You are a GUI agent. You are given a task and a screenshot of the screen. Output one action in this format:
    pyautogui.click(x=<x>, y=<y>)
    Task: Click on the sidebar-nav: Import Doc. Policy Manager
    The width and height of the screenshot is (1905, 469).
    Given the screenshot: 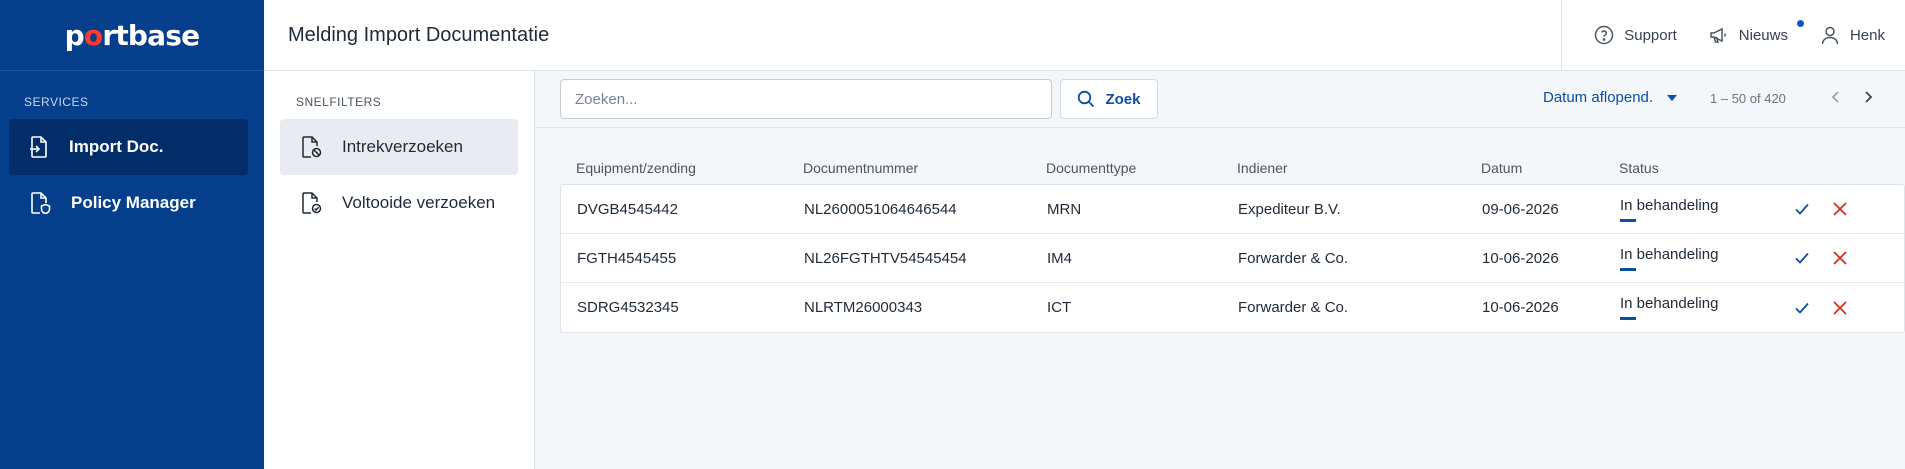 What is the action you would take?
    pyautogui.click(x=132, y=175)
    